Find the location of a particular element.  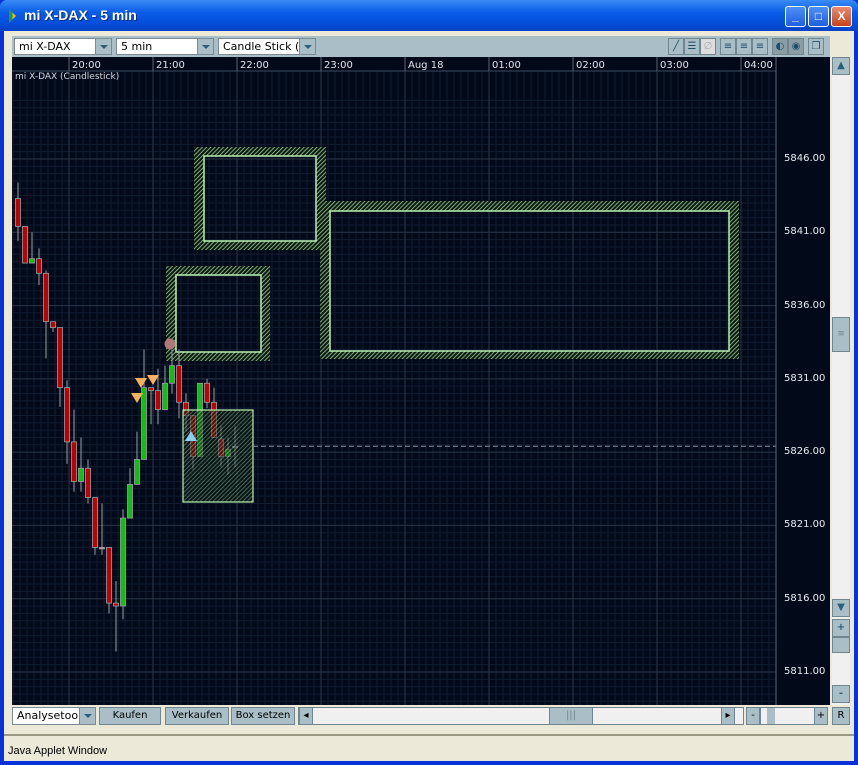

zoom-in-vertical-button: + is located at coordinates (841, 628).